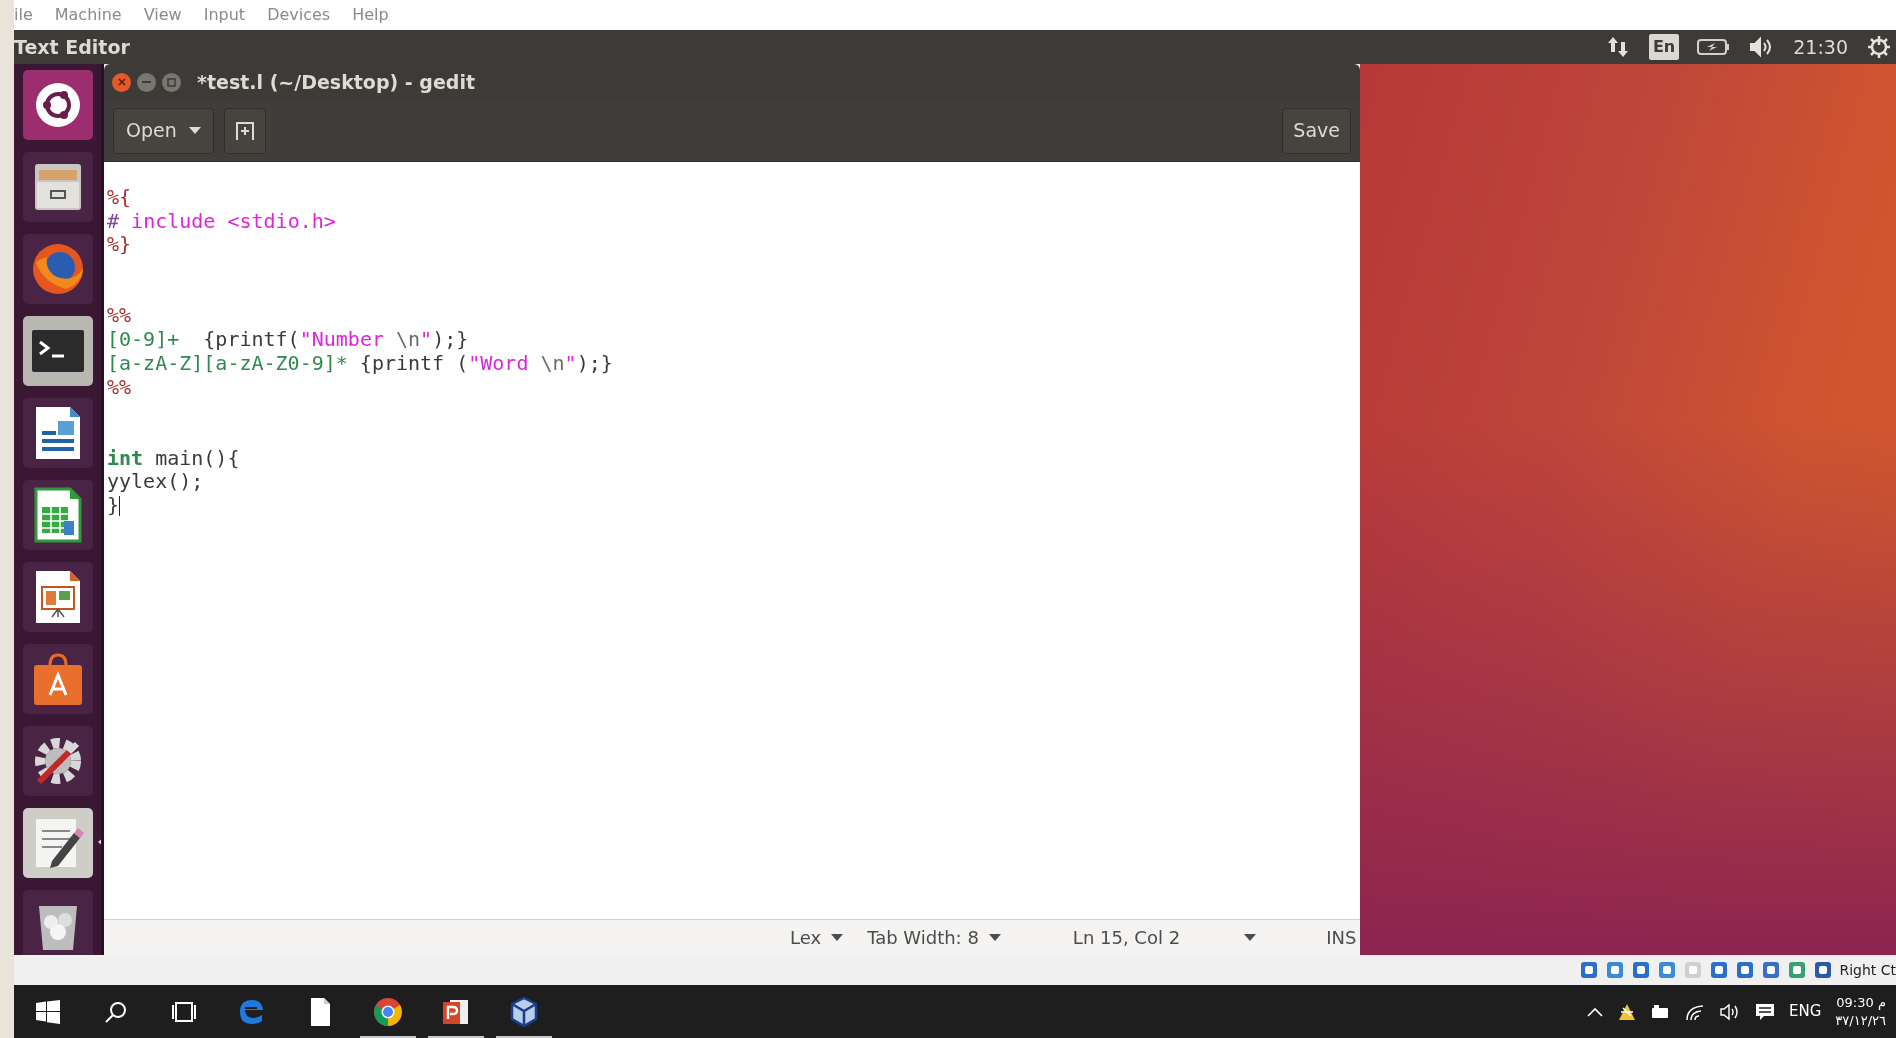  I want to click on maximize-button, so click(171, 82).